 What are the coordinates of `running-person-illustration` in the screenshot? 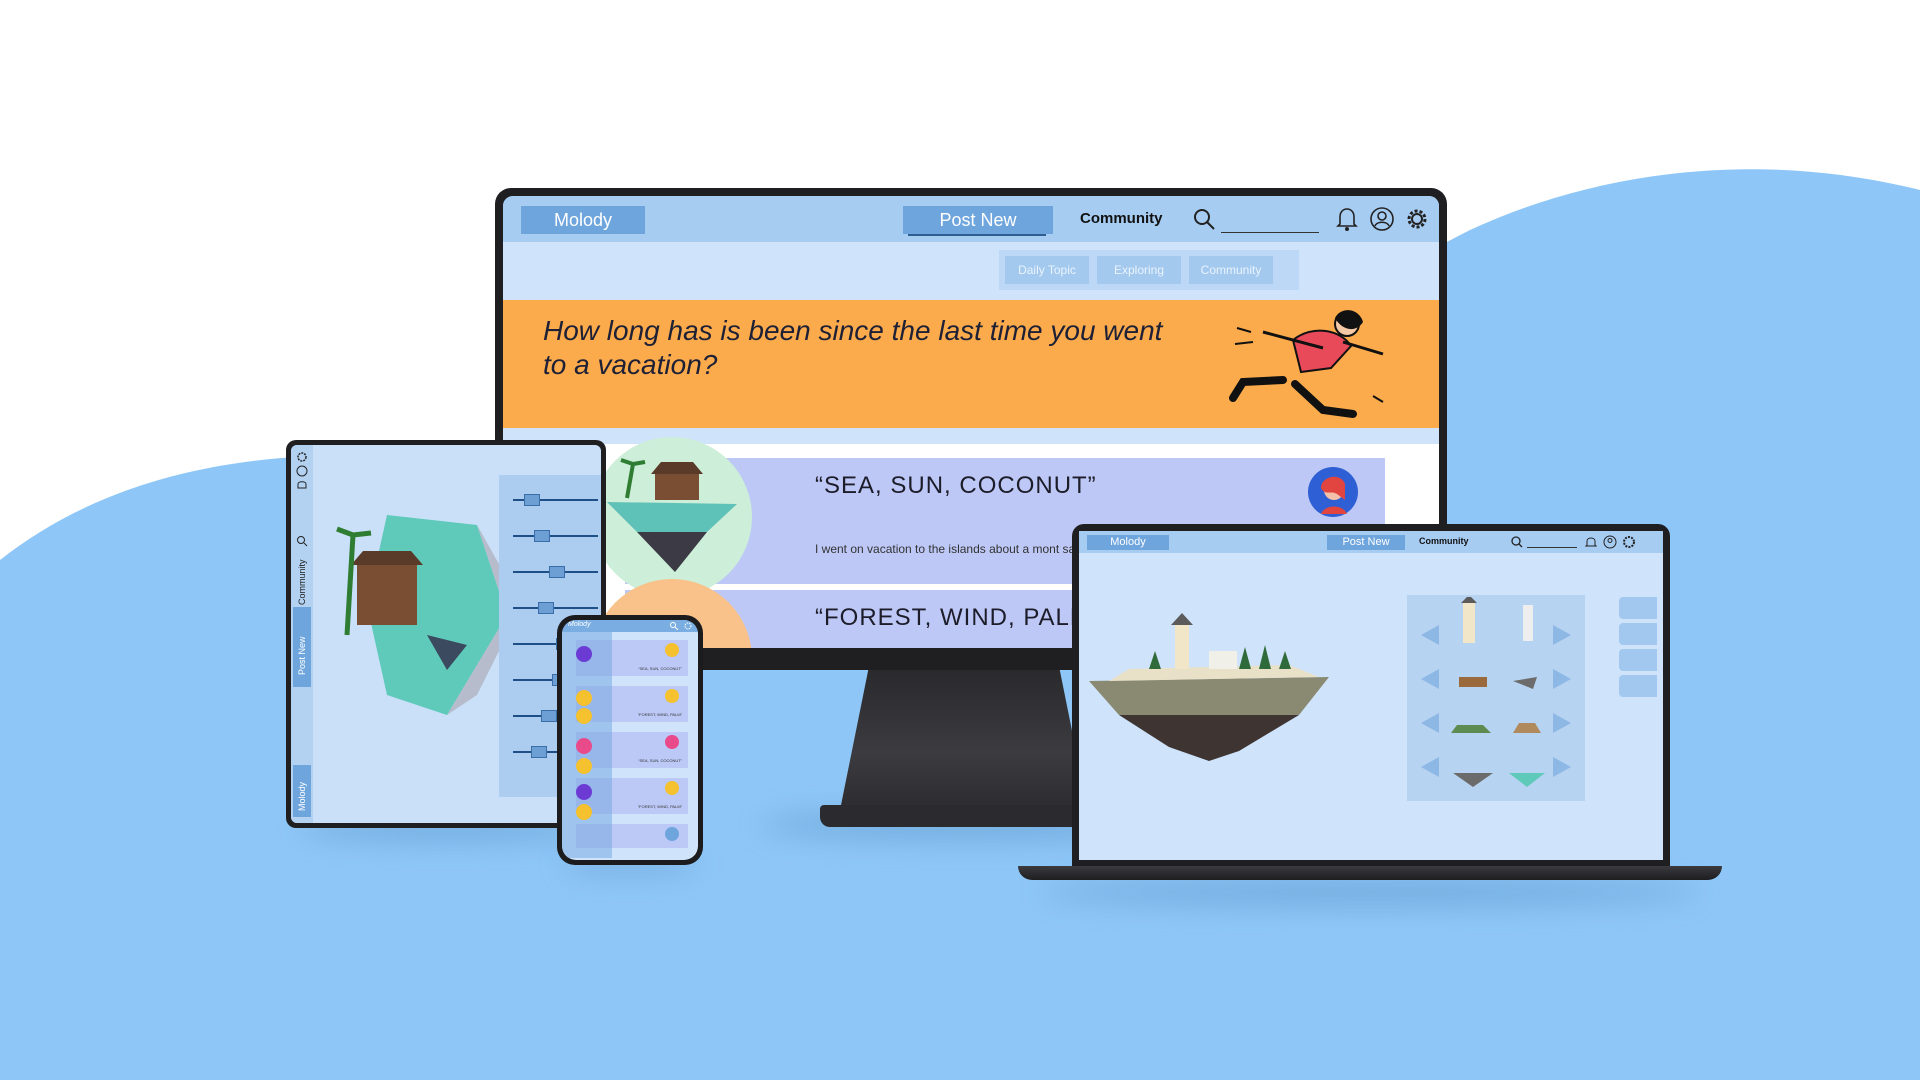 It's located at (1306, 364).